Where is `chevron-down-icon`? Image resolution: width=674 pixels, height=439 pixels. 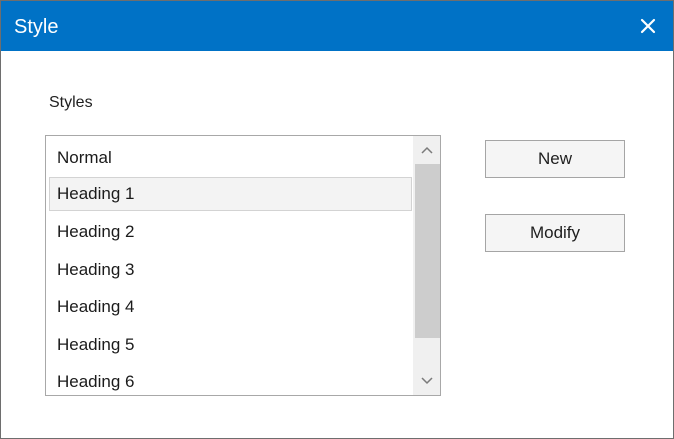
chevron-down-icon is located at coordinates (426, 381).